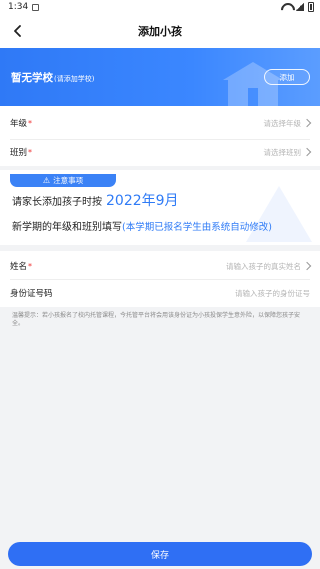 This screenshot has height=569, width=320. I want to click on name-label: 姓名*, so click(21, 266).